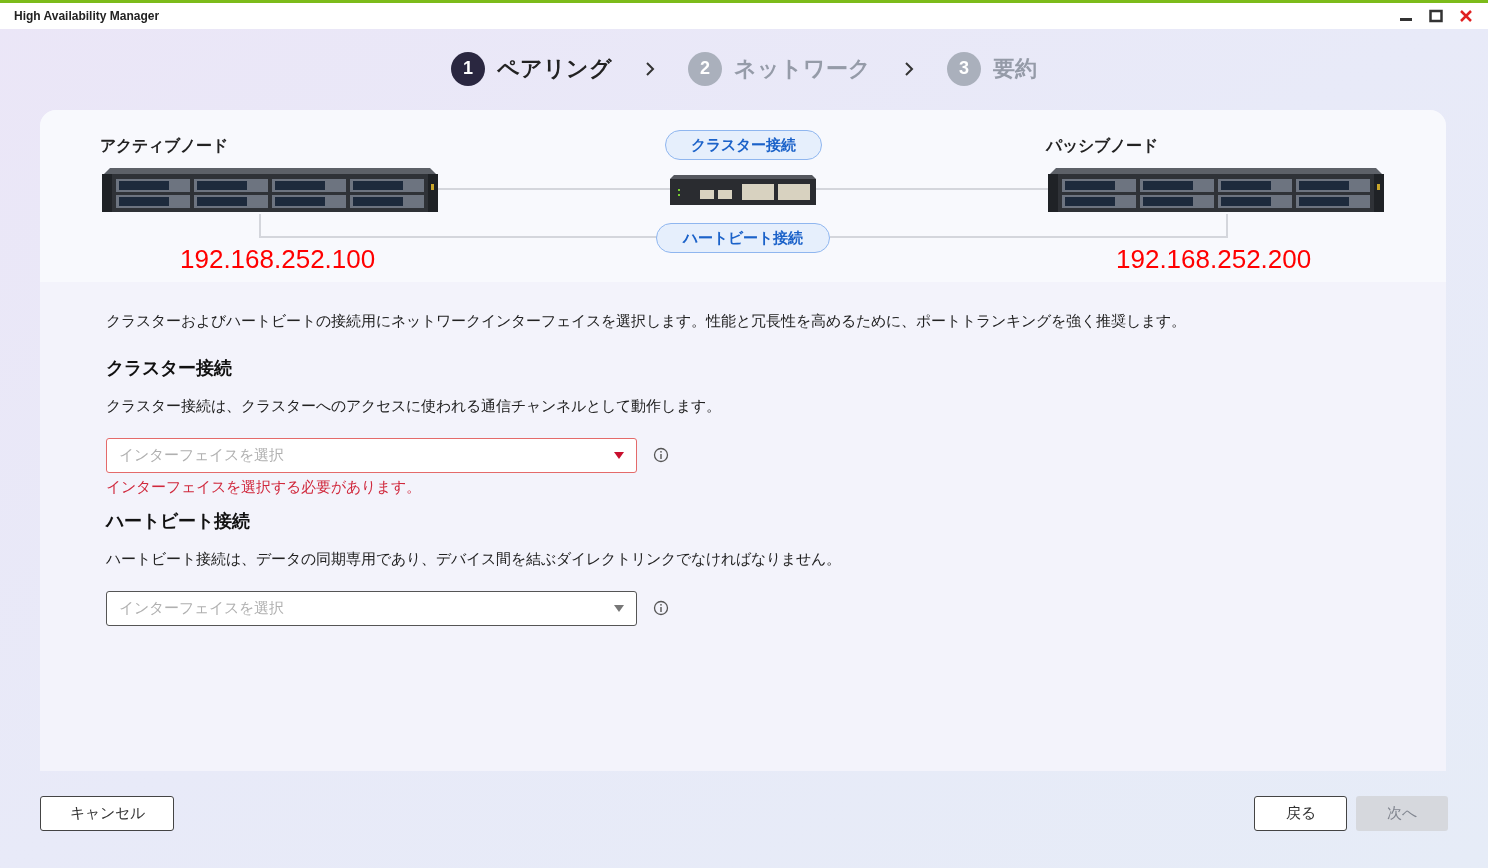 The image size is (1488, 868). I want to click on step-number: 1, so click(468, 68).